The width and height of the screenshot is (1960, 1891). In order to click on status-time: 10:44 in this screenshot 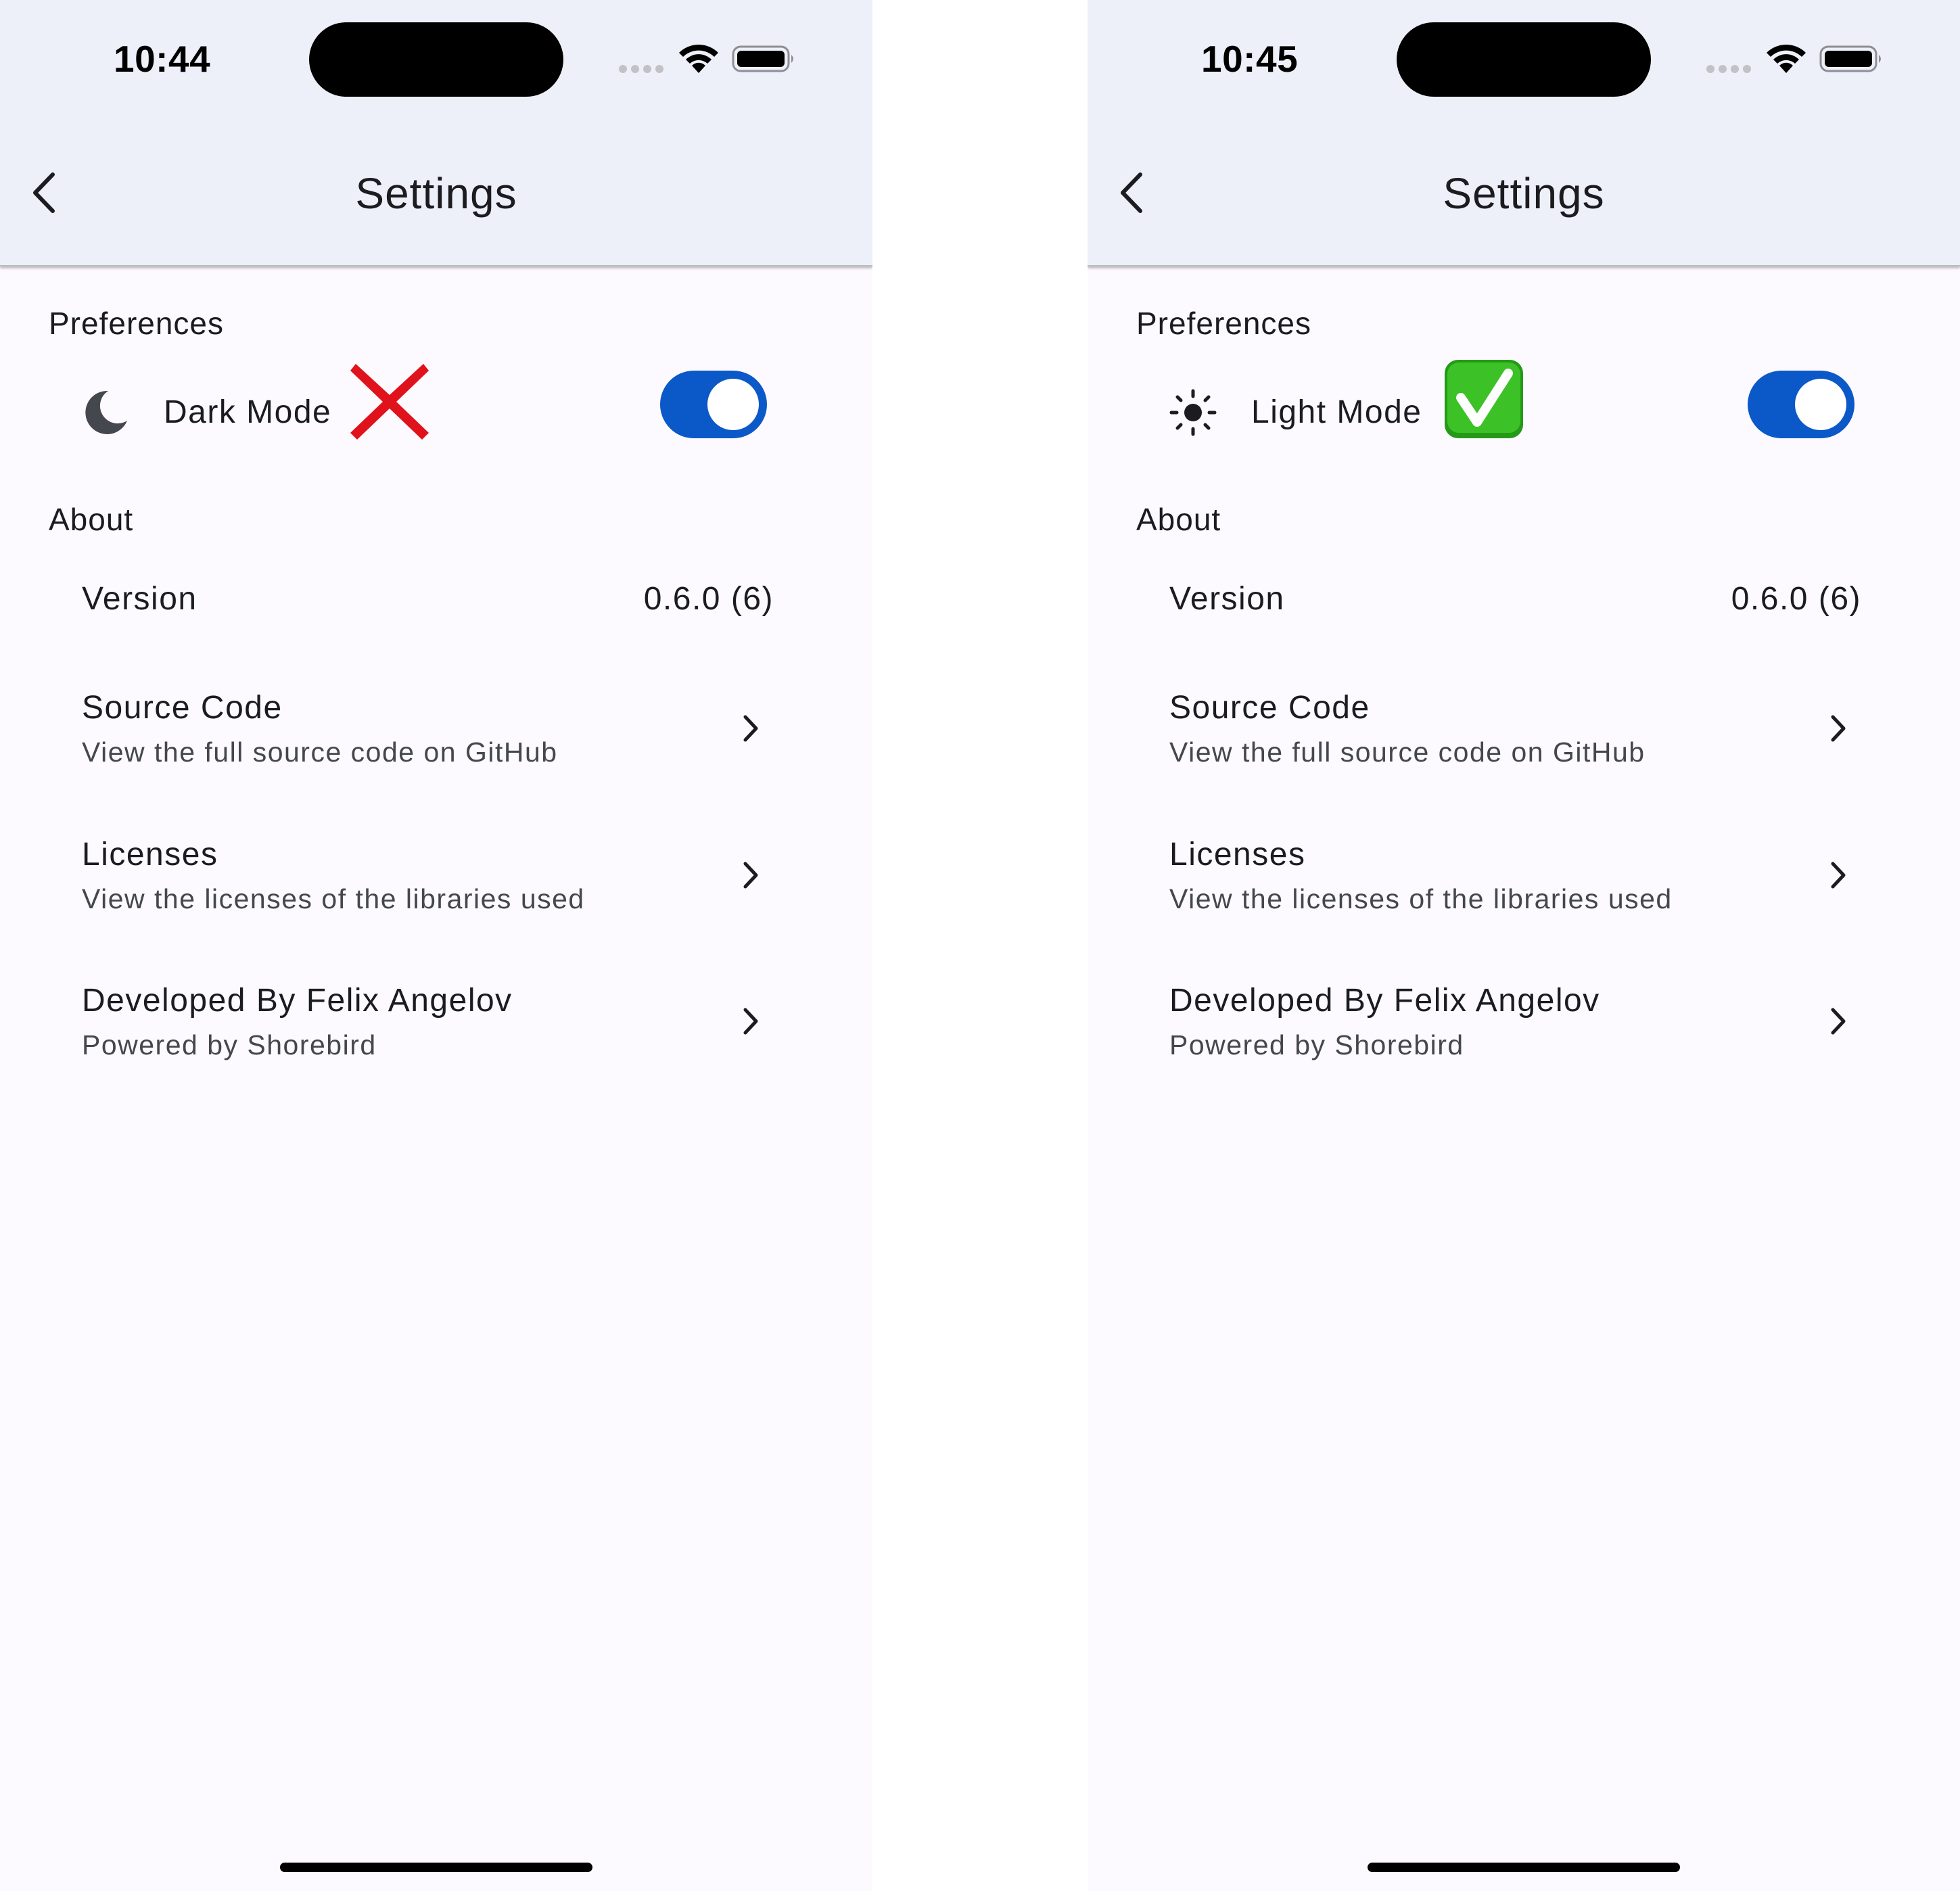, I will do `click(163, 59)`.